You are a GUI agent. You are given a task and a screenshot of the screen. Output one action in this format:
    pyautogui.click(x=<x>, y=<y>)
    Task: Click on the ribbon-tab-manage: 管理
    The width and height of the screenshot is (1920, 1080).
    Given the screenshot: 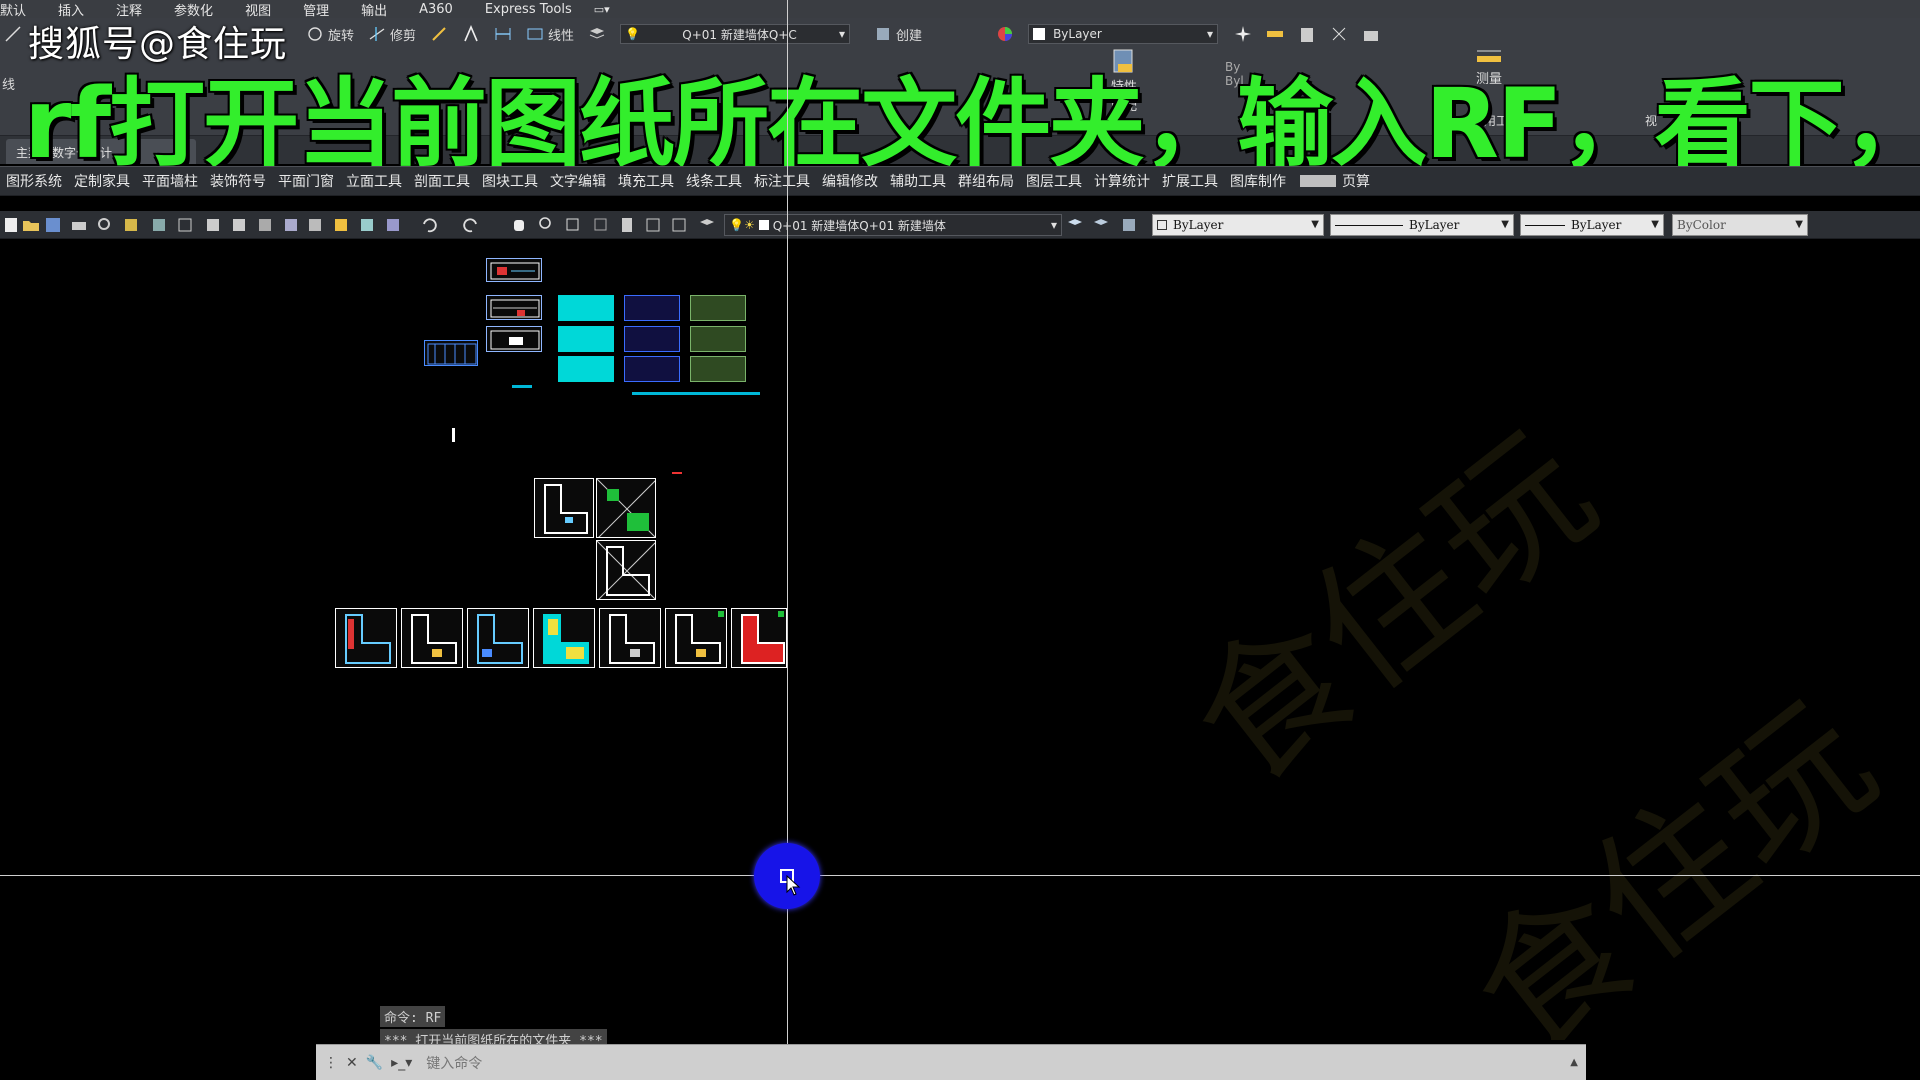 What is the action you would take?
    pyautogui.click(x=316, y=9)
    